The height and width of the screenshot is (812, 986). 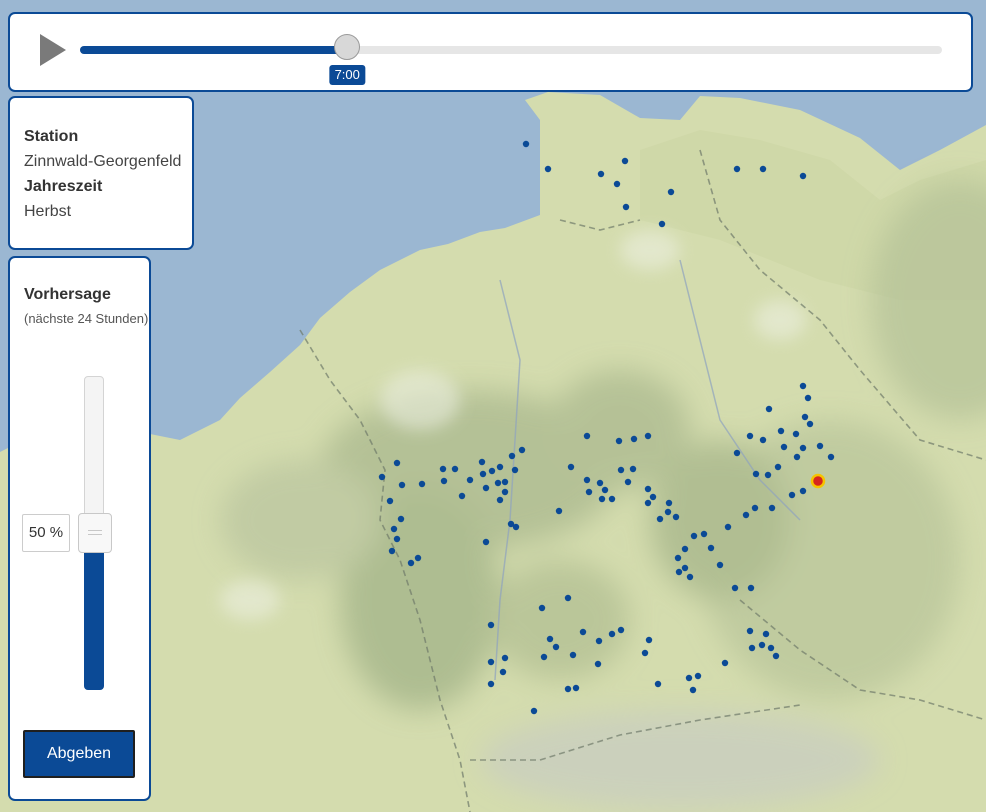 What do you see at coordinates (95, 533) in the screenshot?
I see `probability-slider-handle` at bounding box center [95, 533].